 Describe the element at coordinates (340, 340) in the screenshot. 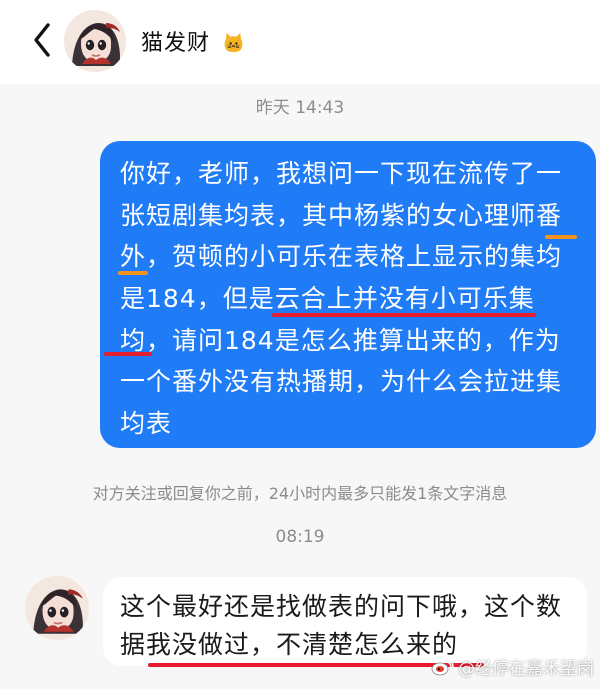

I see `message-line: 均，请问184是怎么推算出来的，作为` at that location.